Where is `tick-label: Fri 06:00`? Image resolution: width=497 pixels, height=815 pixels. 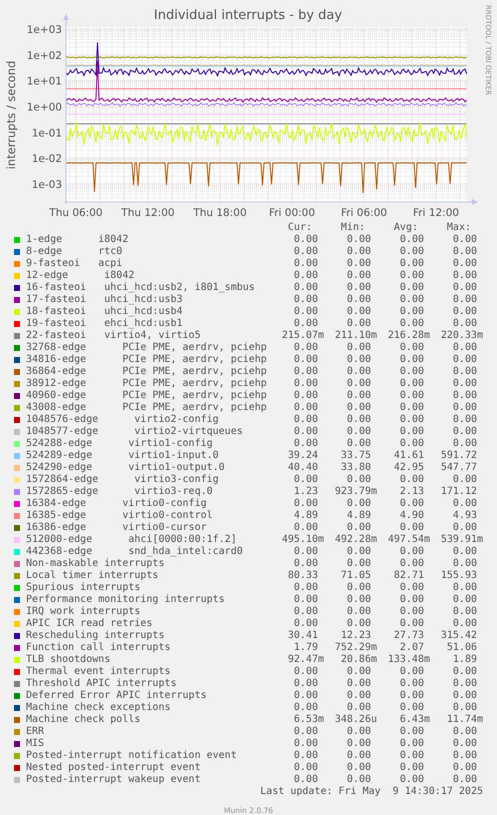 tick-label: Fri 06:00 is located at coordinates (364, 213).